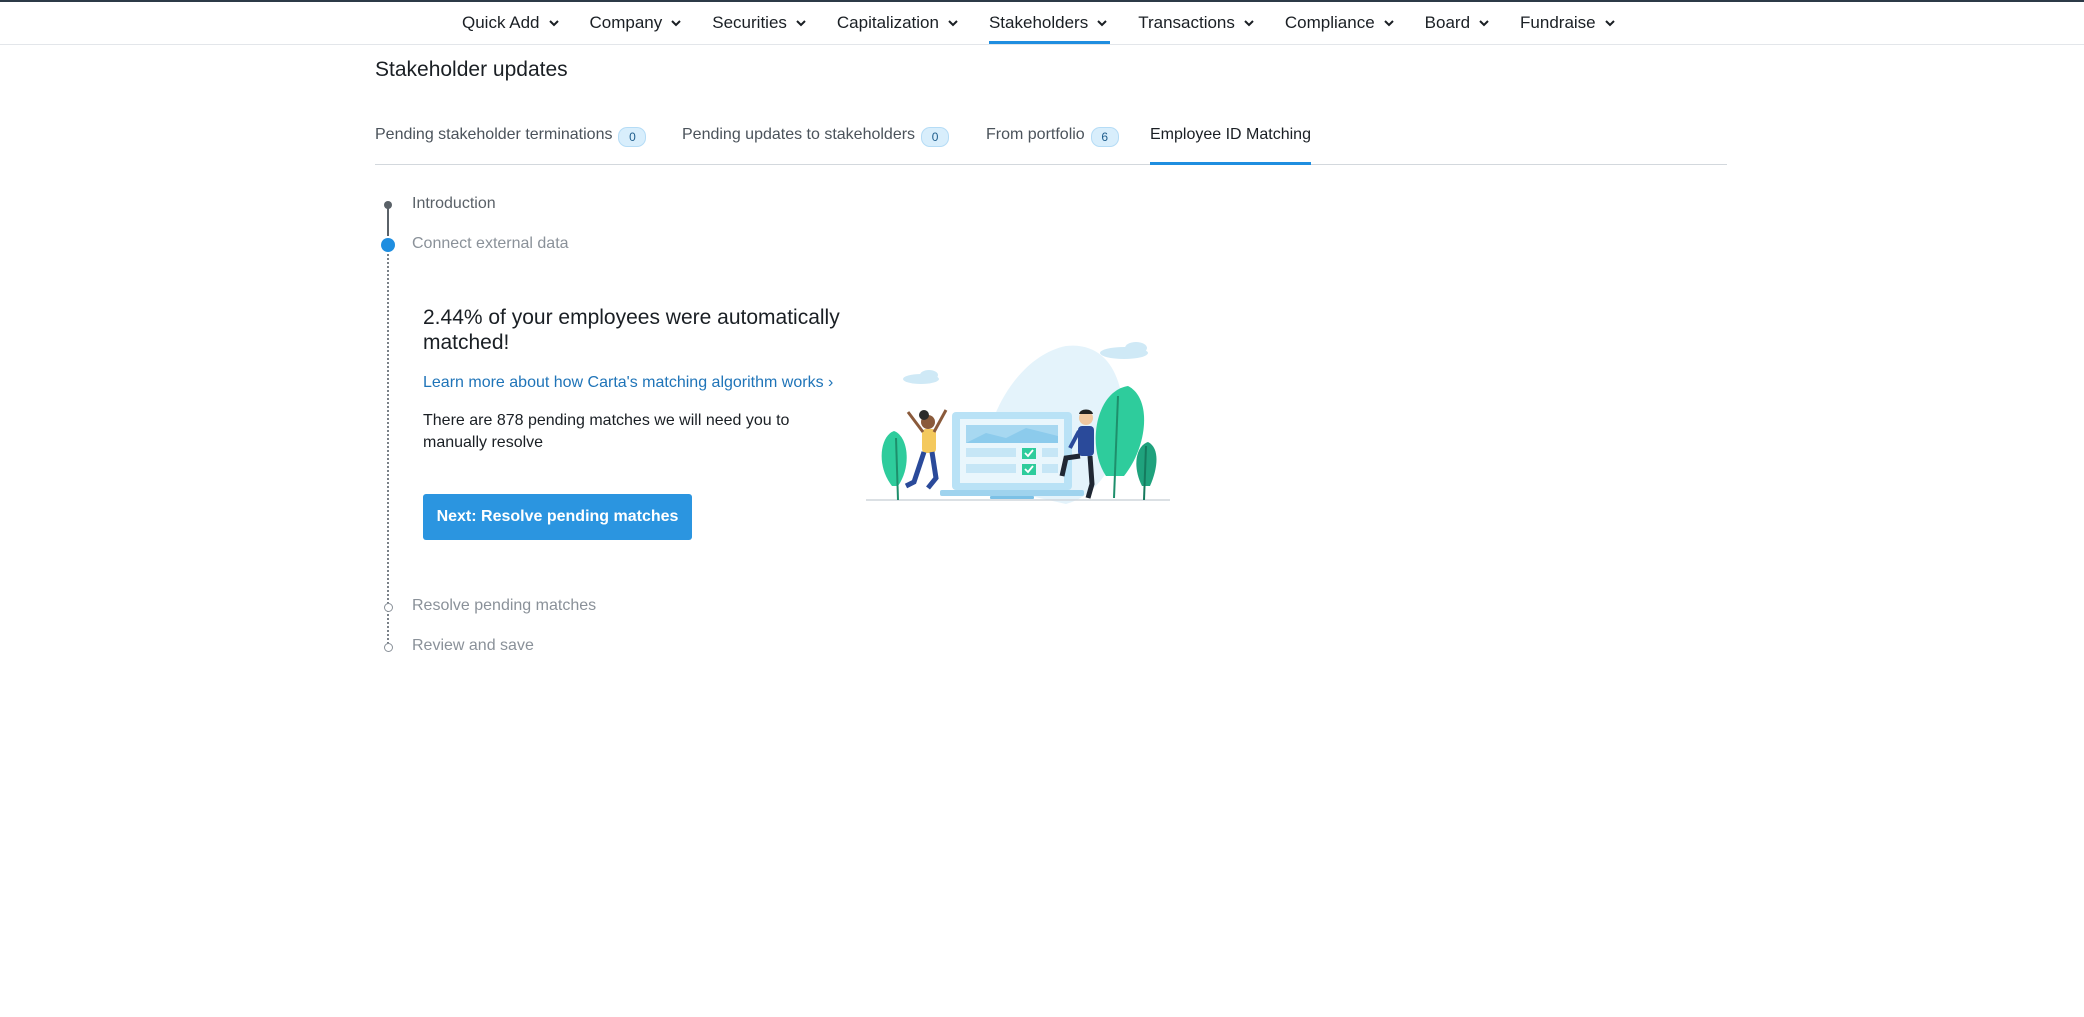 This screenshot has height=1017, width=2084. Describe the element at coordinates (1230, 145) in the screenshot. I see `tab-employee-id-matching: Employee ID Matching` at that location.